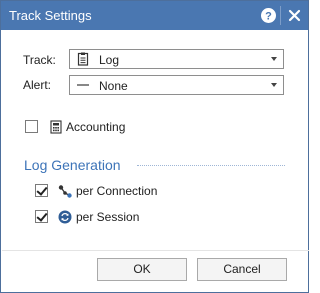  I want to click on track-label: Track:, so click(39, 60).